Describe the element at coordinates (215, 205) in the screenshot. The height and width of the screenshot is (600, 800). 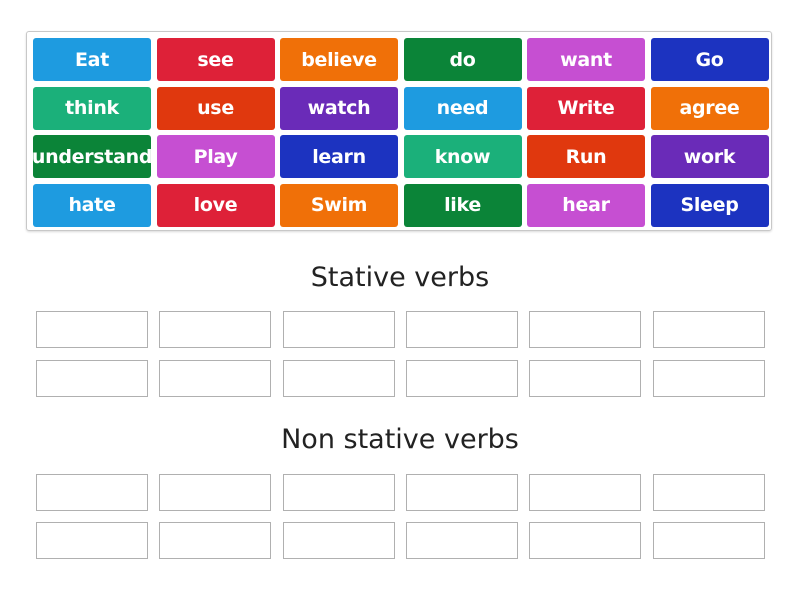
I see `word-tile: love` at that location.